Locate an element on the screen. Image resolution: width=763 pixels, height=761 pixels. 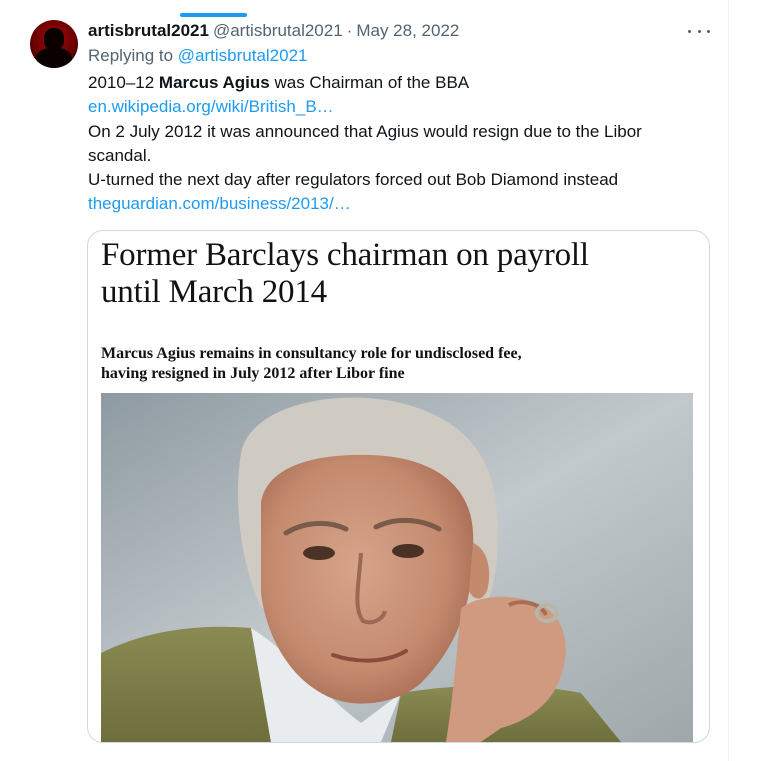
replying-to-prefix: Replying to is located at coordinates (133, 55).